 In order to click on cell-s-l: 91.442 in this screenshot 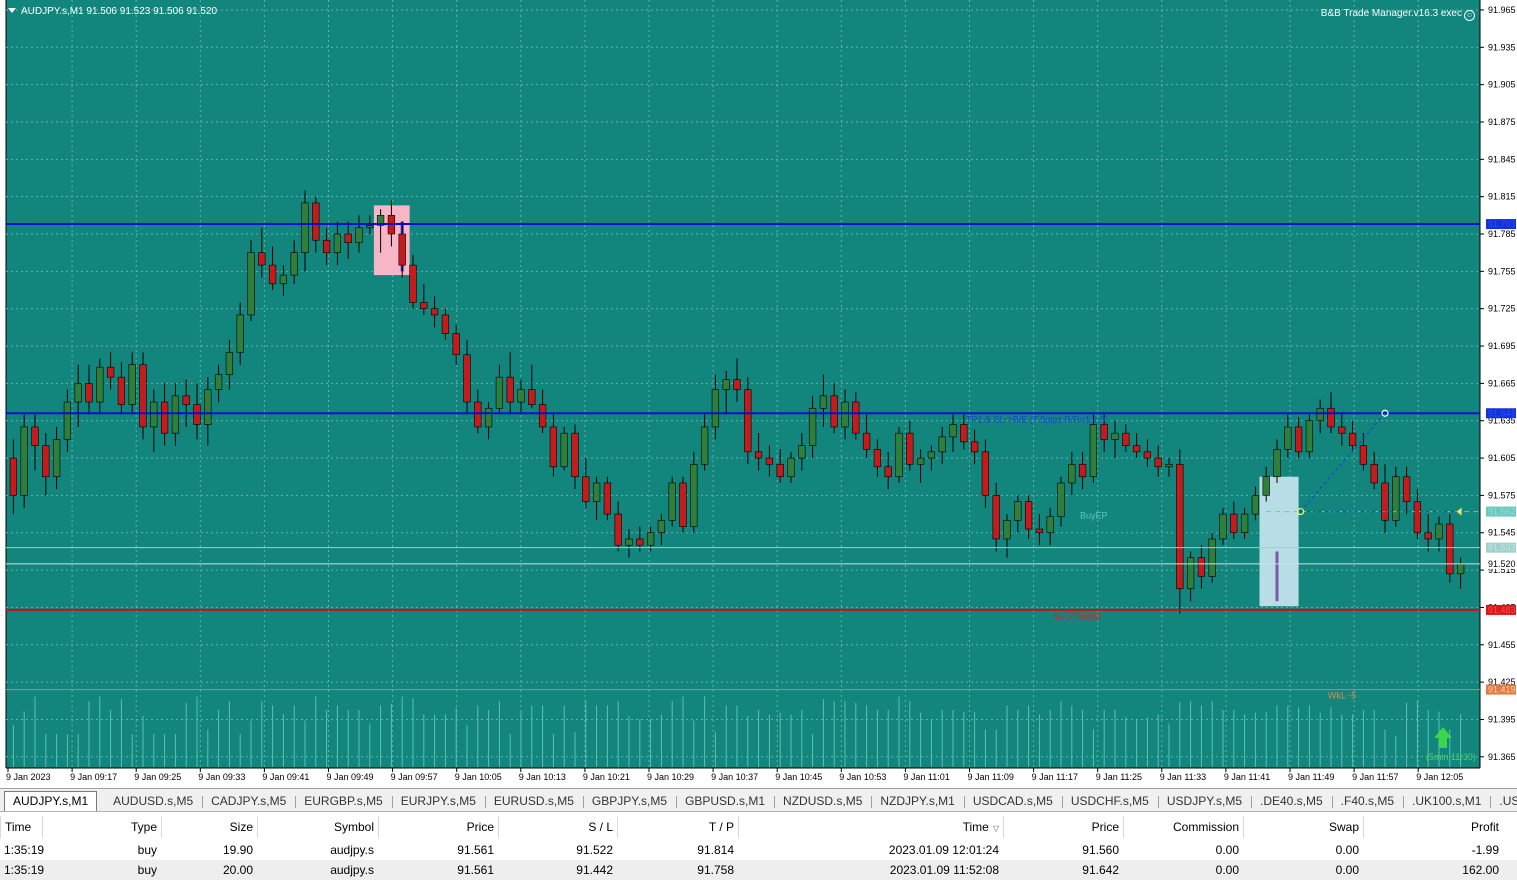, I will do `click(594, 870)`.